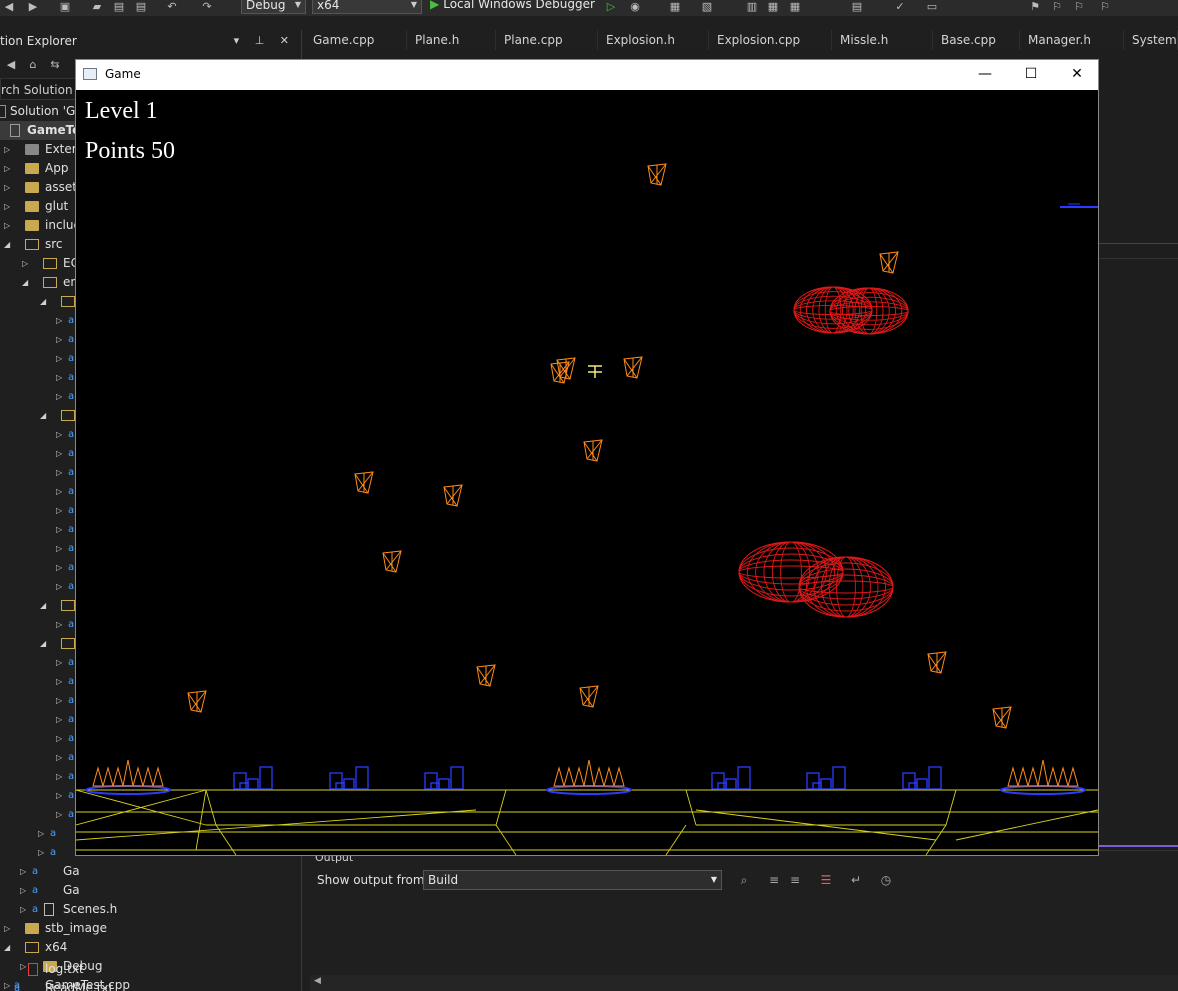 The height and width of the screenshot is (991, 1178). I want to click on hot-reload-icon: ◉, so click(635, 7).